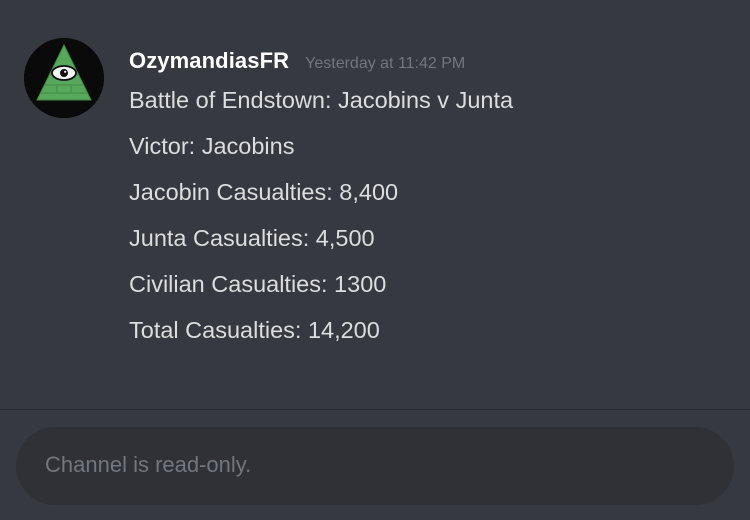  Describe the element at coordinates (254, 330) in the screenshot. I see `message-line: Total Casualties: 14,200` at that location.